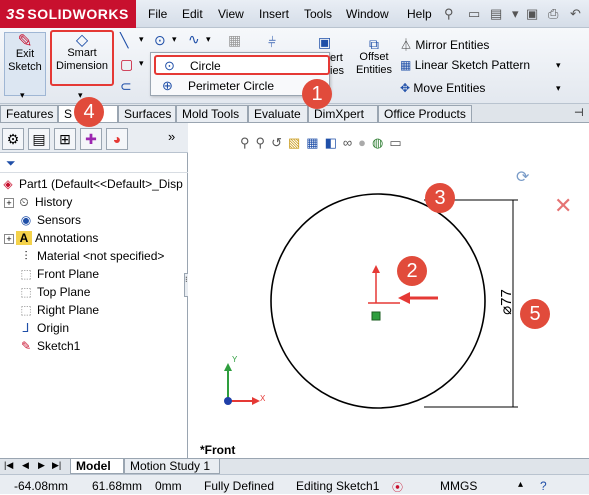  What do you see at coordinates (506, 302) in the screenshot?
I see `diameter-dimension-label: ⌀77` at bounding box center [506, 302].